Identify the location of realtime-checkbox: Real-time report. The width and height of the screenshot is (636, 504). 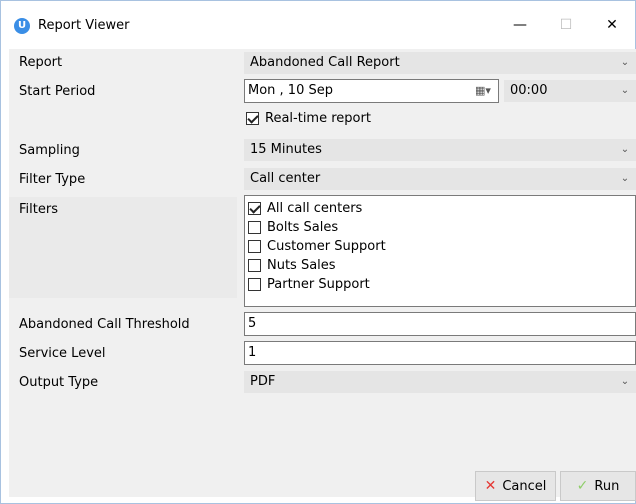
(308, 118).